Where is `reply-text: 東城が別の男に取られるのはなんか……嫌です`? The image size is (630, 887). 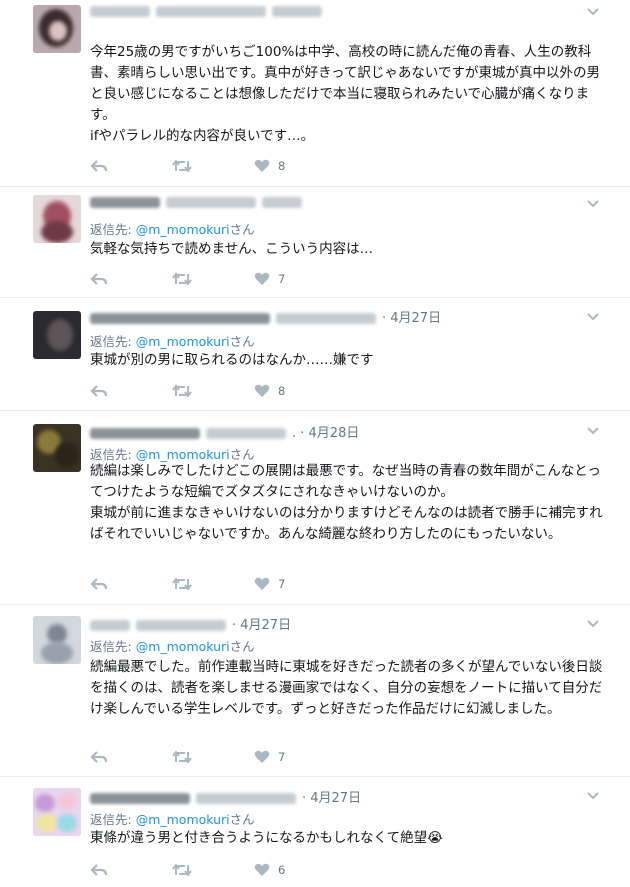
reply-text: 東城が別の男に取られるのはなんか……嫌です is located at coordinates (232, 360).